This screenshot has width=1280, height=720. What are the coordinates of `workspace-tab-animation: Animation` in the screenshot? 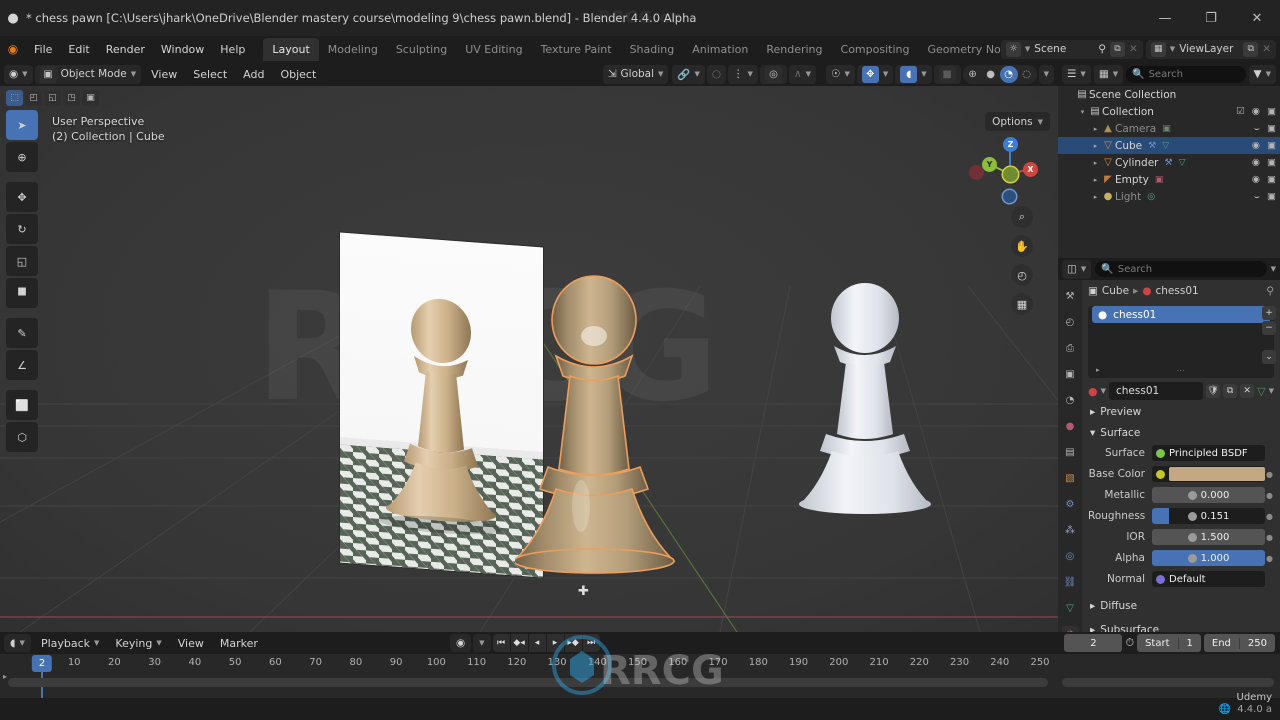 It's located at (720, 49).